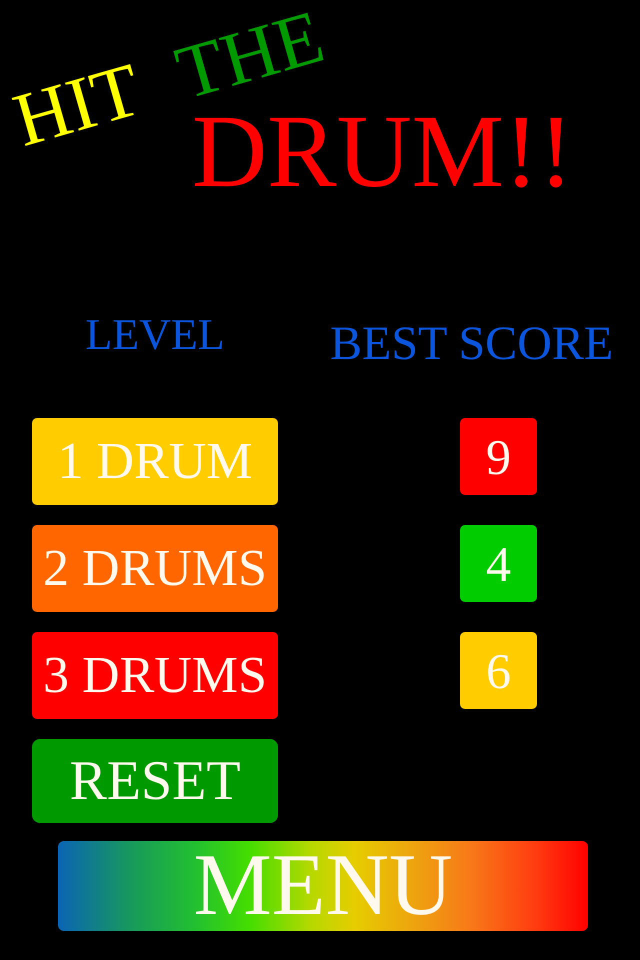 This screenshot has height=960, width=640. I want to click on best-score-tile: 9, so click(498, 456).